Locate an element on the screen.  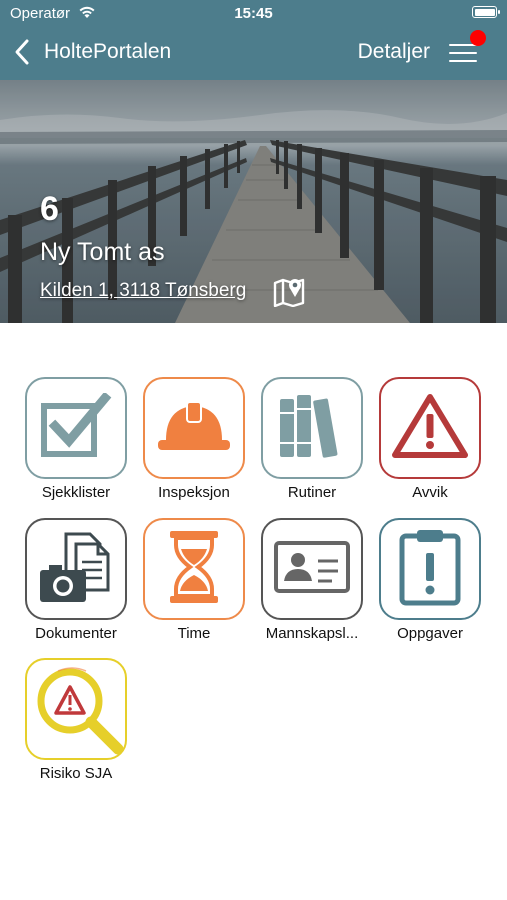
hourglass-icon is located at coordinates (194, 569).